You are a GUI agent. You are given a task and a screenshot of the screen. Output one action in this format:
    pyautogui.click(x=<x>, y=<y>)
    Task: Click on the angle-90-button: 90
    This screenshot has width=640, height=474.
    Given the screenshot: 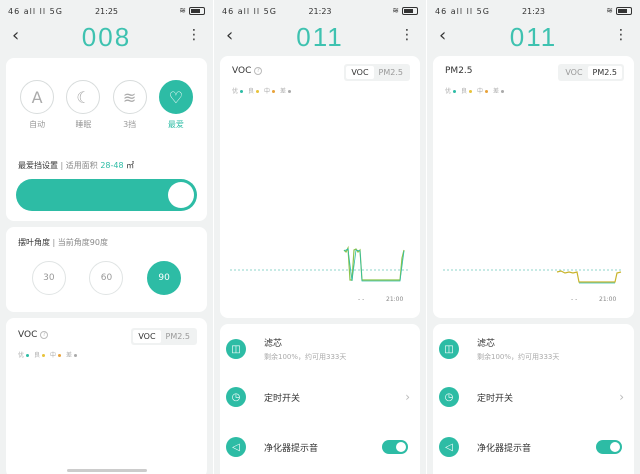 What is the action you would take?
    pyautogui.click(x=164, y=278)
    